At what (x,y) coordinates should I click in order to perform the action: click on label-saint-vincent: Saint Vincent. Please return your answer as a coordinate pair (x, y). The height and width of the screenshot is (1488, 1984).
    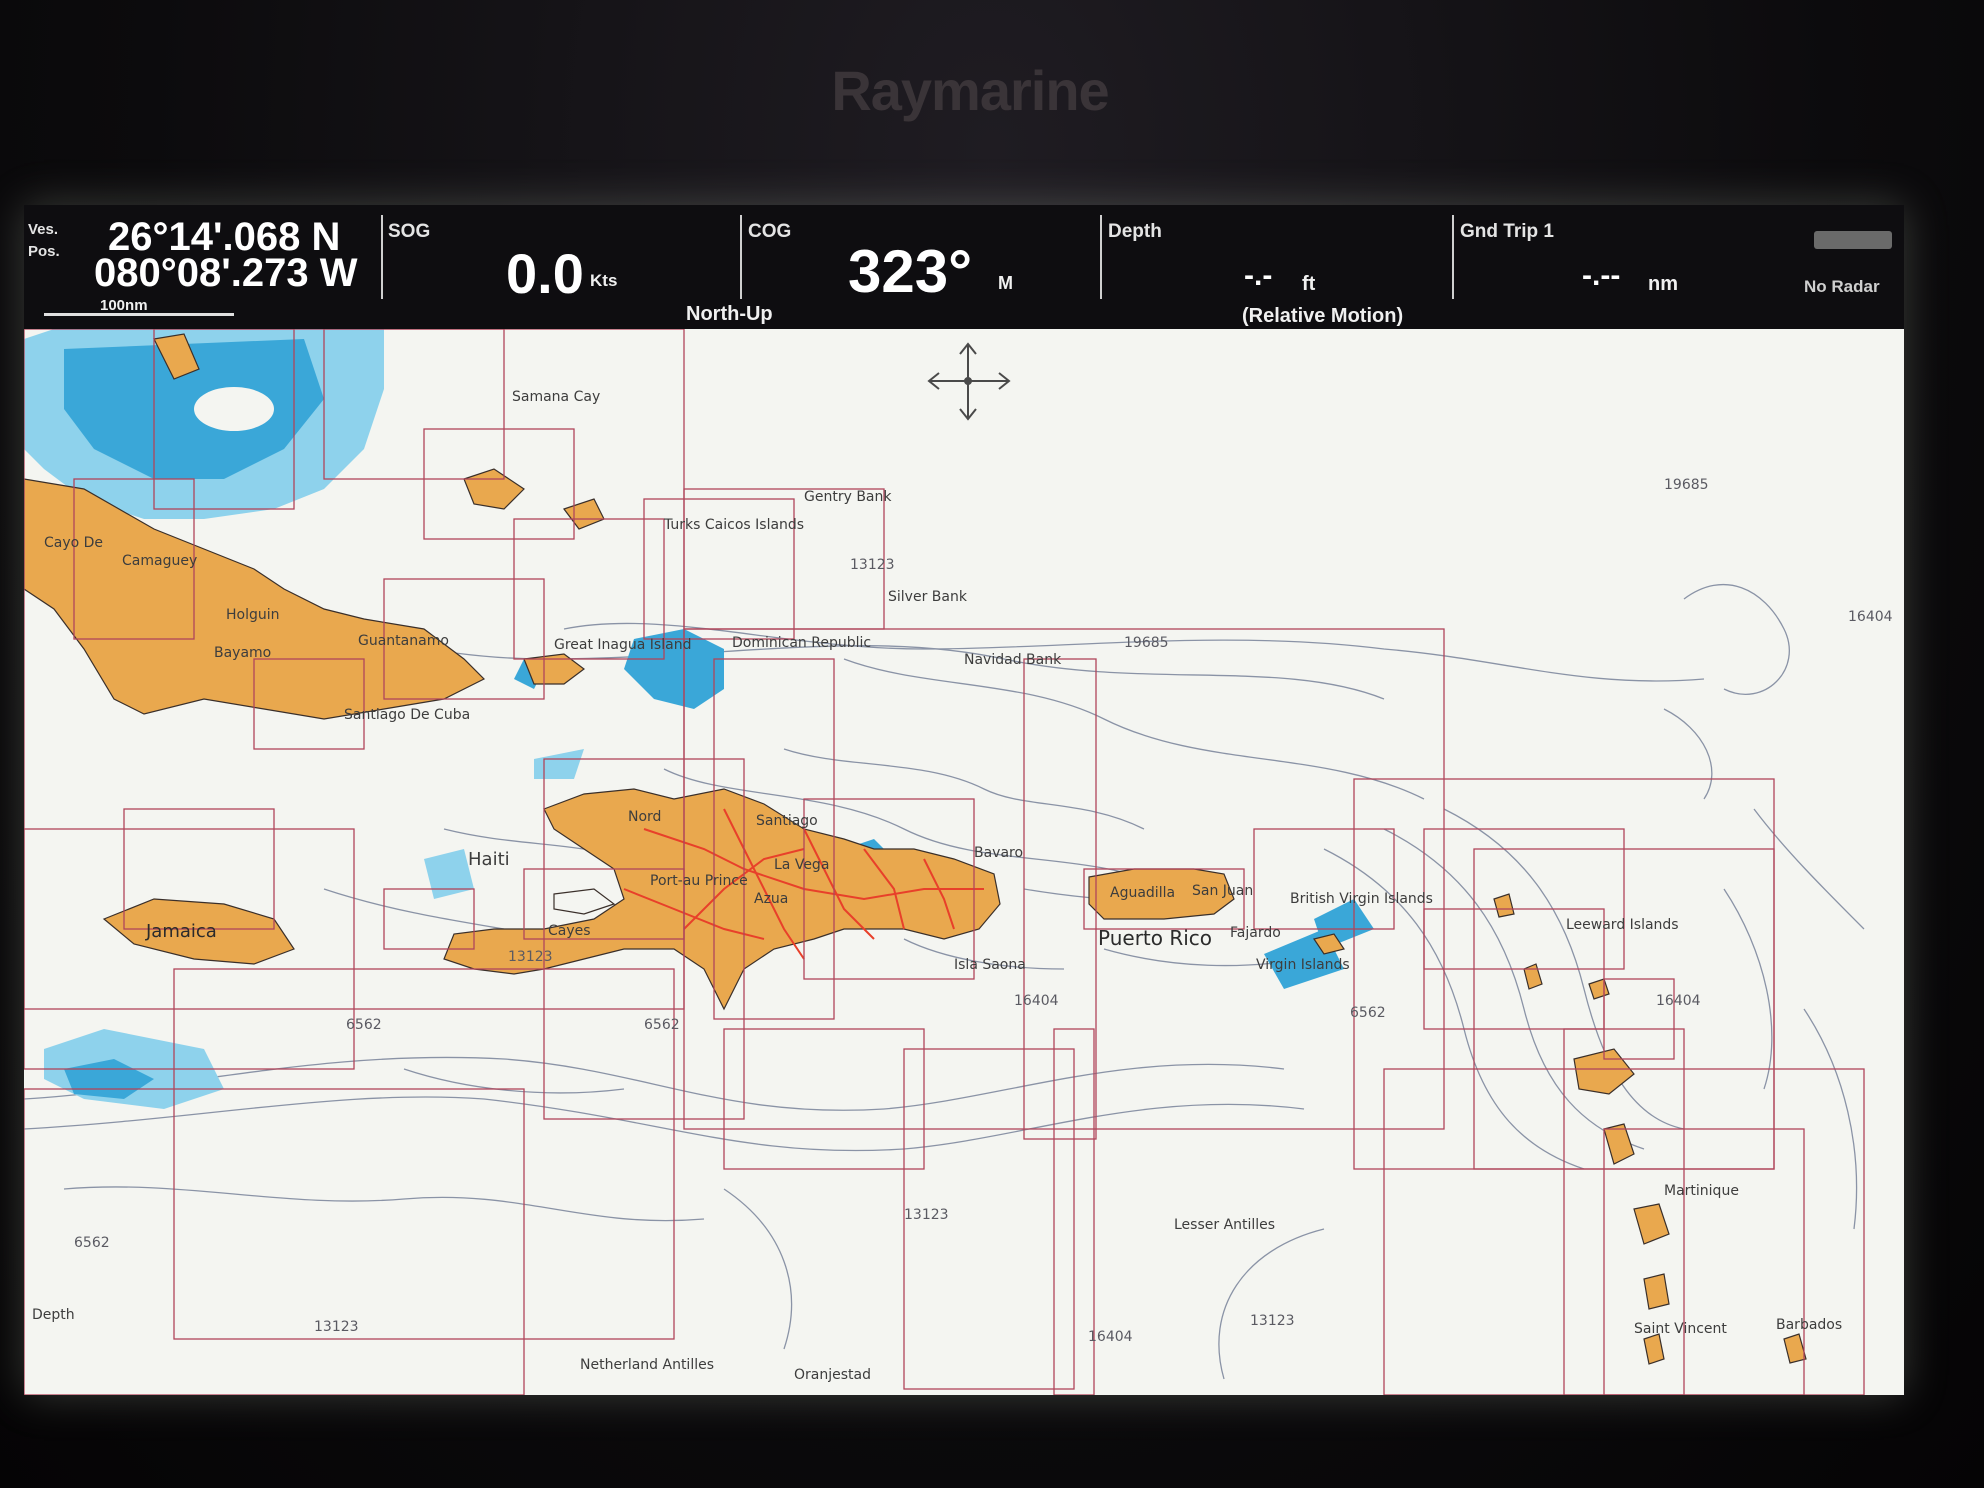
    Looking at the image, I should click on (1680, 1329).